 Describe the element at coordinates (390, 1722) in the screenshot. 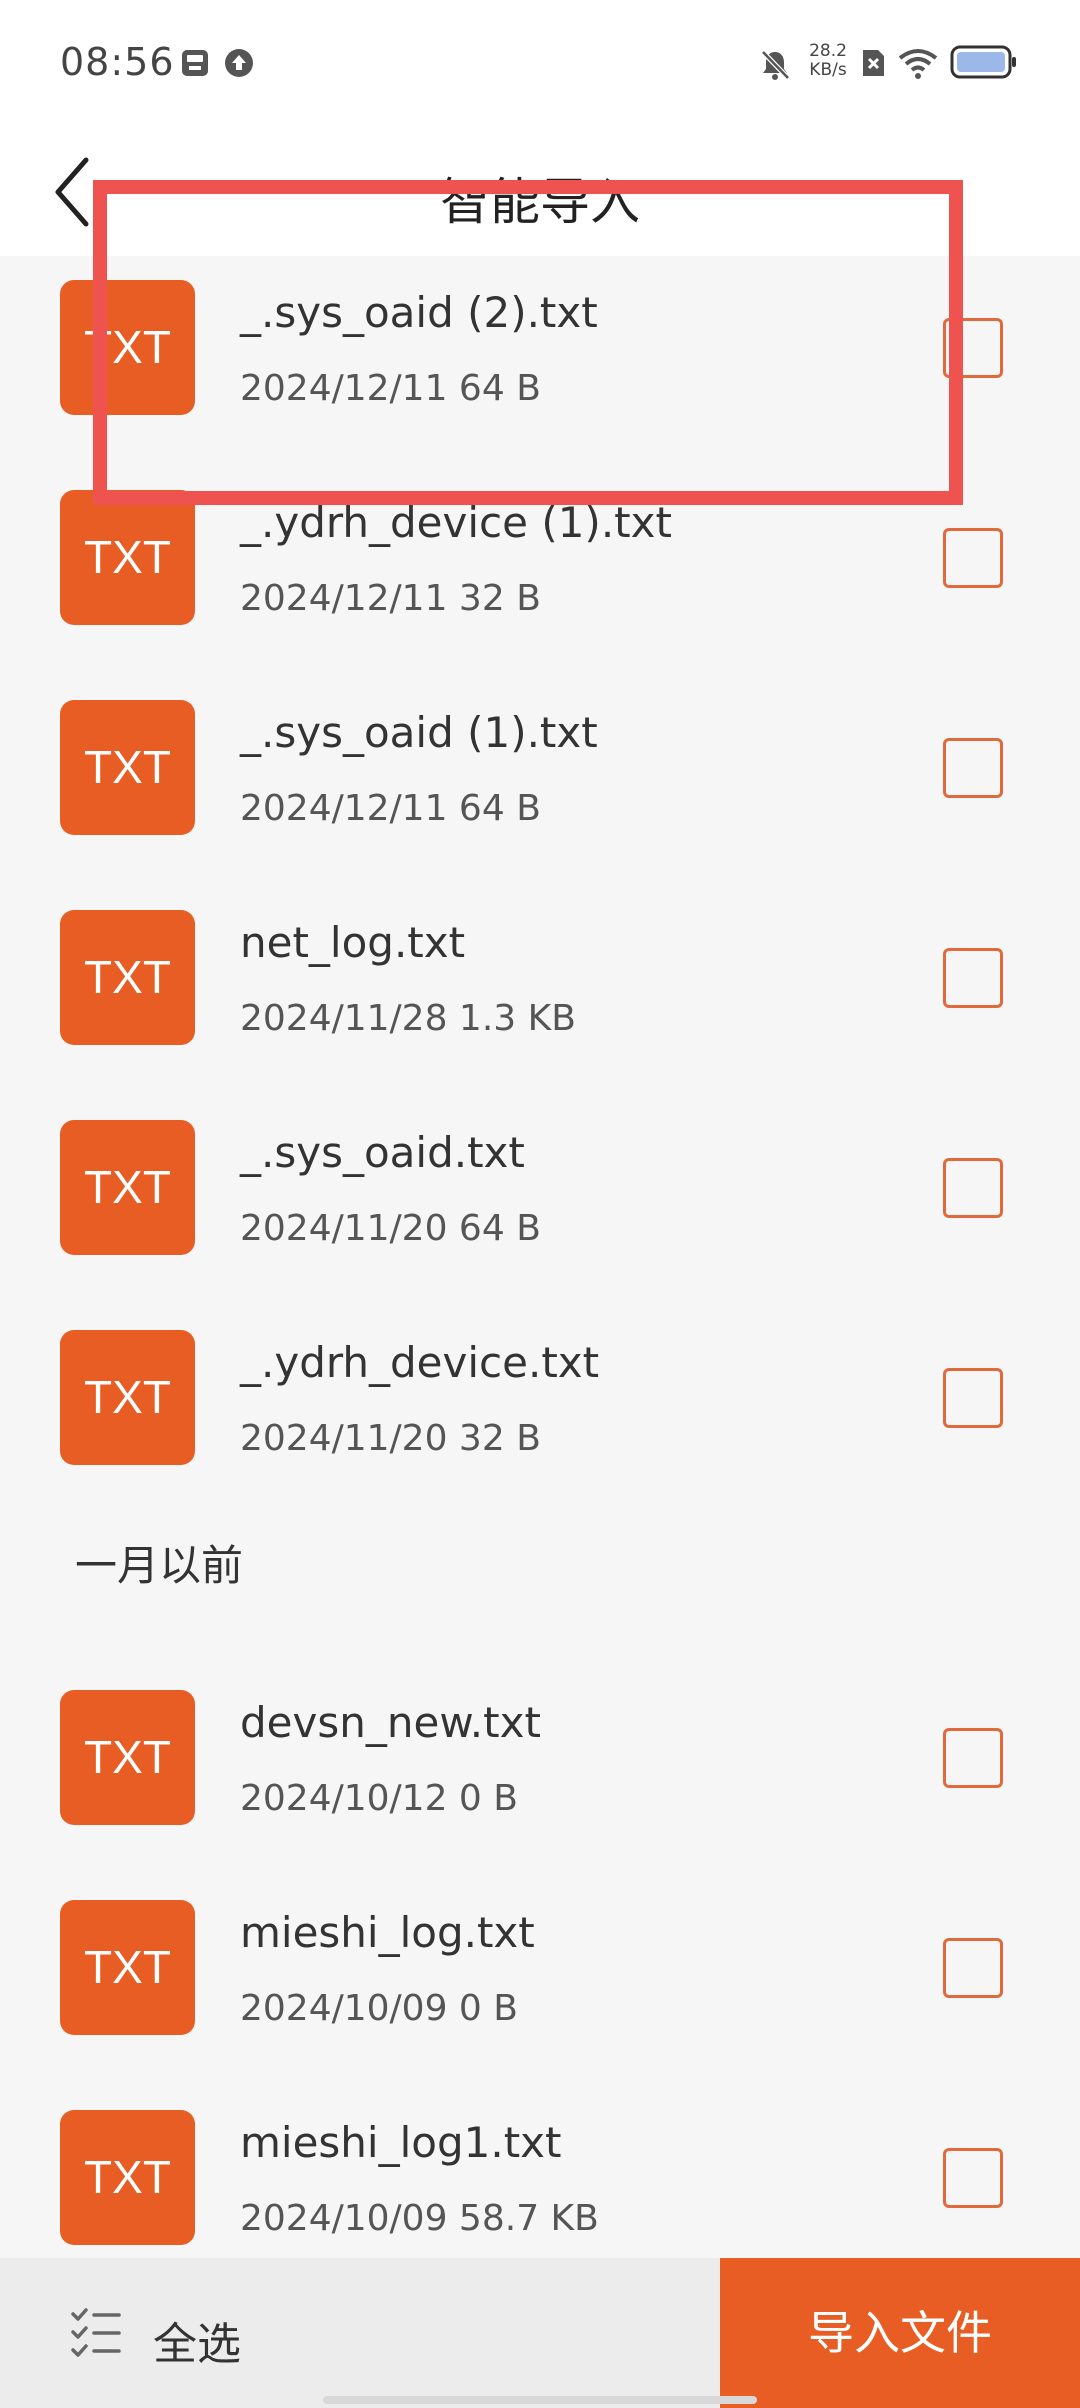

I see `file-name: devsn_new.txt` at that location.